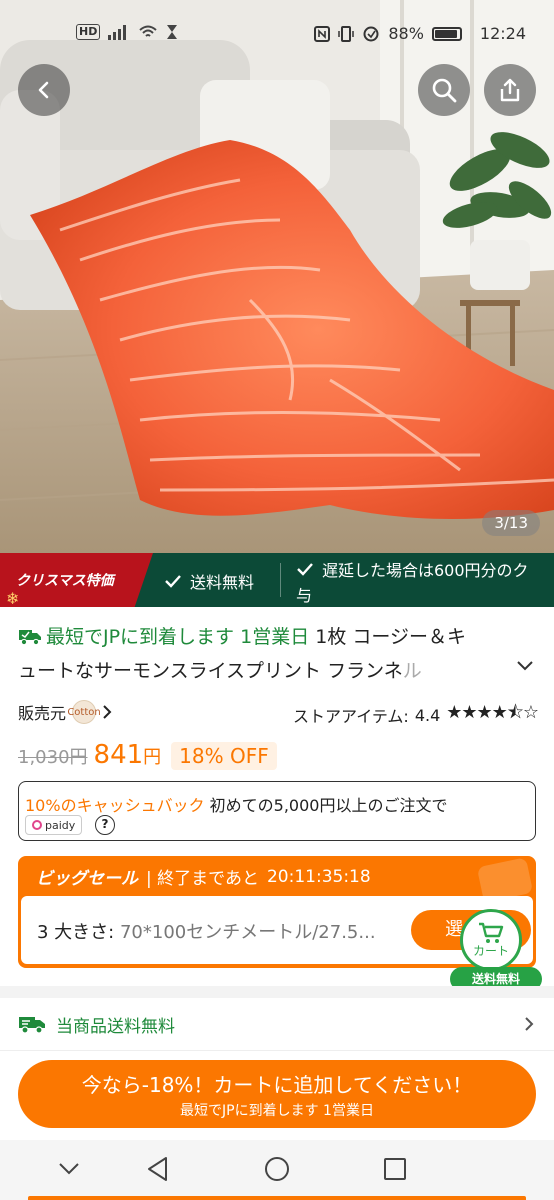 The width and height of the screenshot is (554, 1200). I want to click on share-button, so click(510, 90).